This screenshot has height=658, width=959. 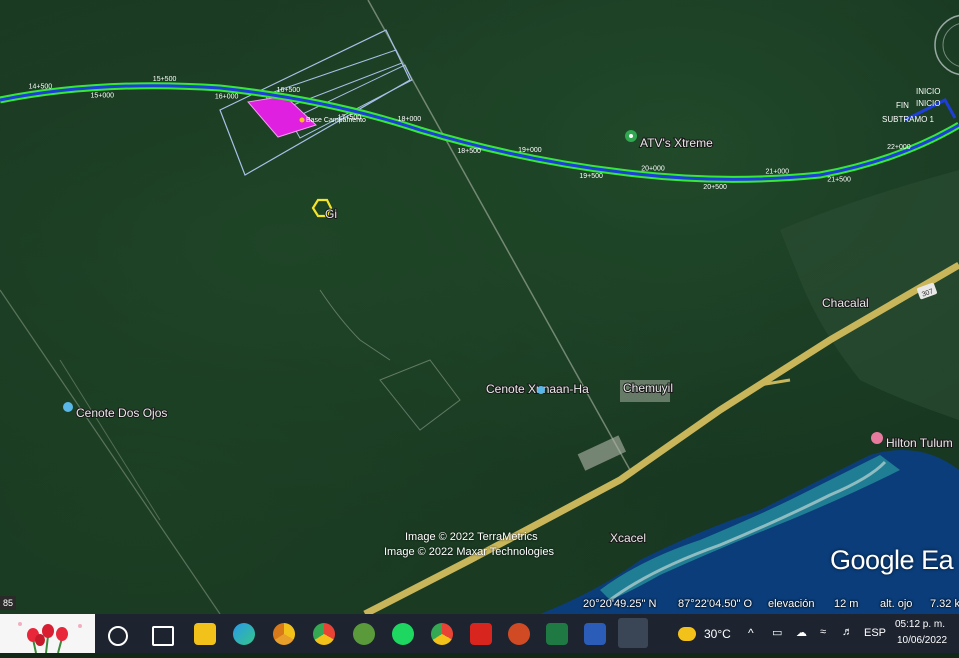 I want to click on elevation-value: 12 m, so click(x=846, y=604).